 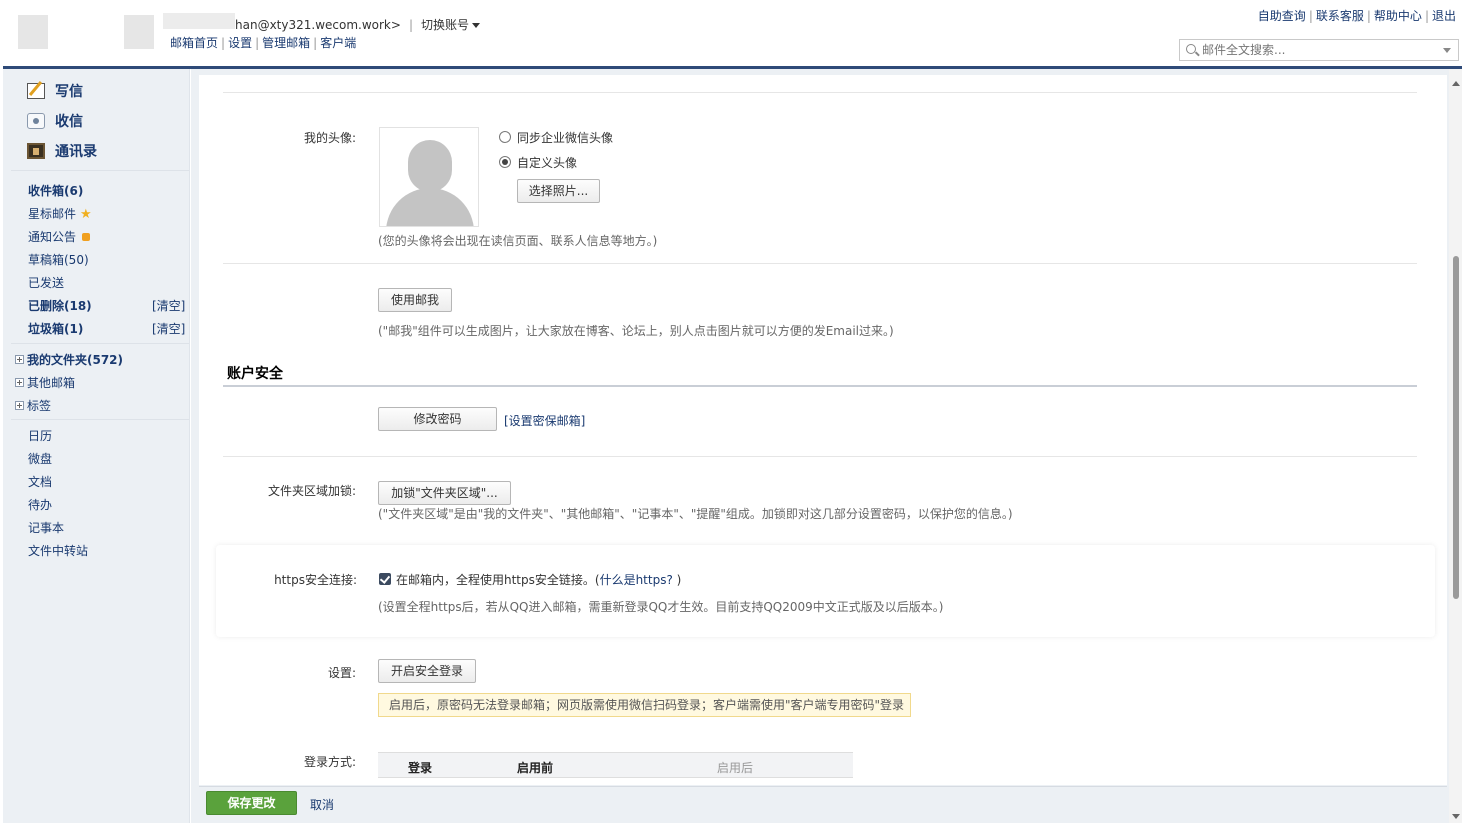 I want to click on contacts-label: 通讯录, so click(x=76, y=152).